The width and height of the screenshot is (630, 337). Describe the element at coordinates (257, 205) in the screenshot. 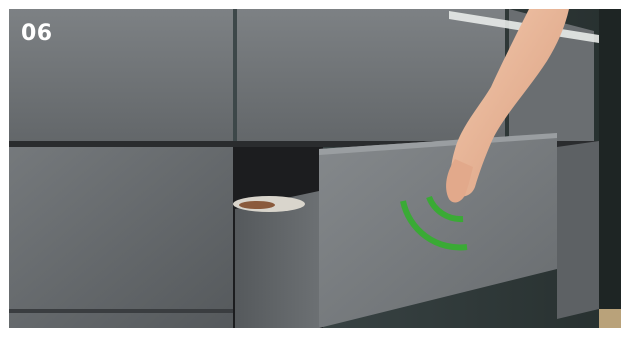

I see `drawer-contents-shadow` at that location.